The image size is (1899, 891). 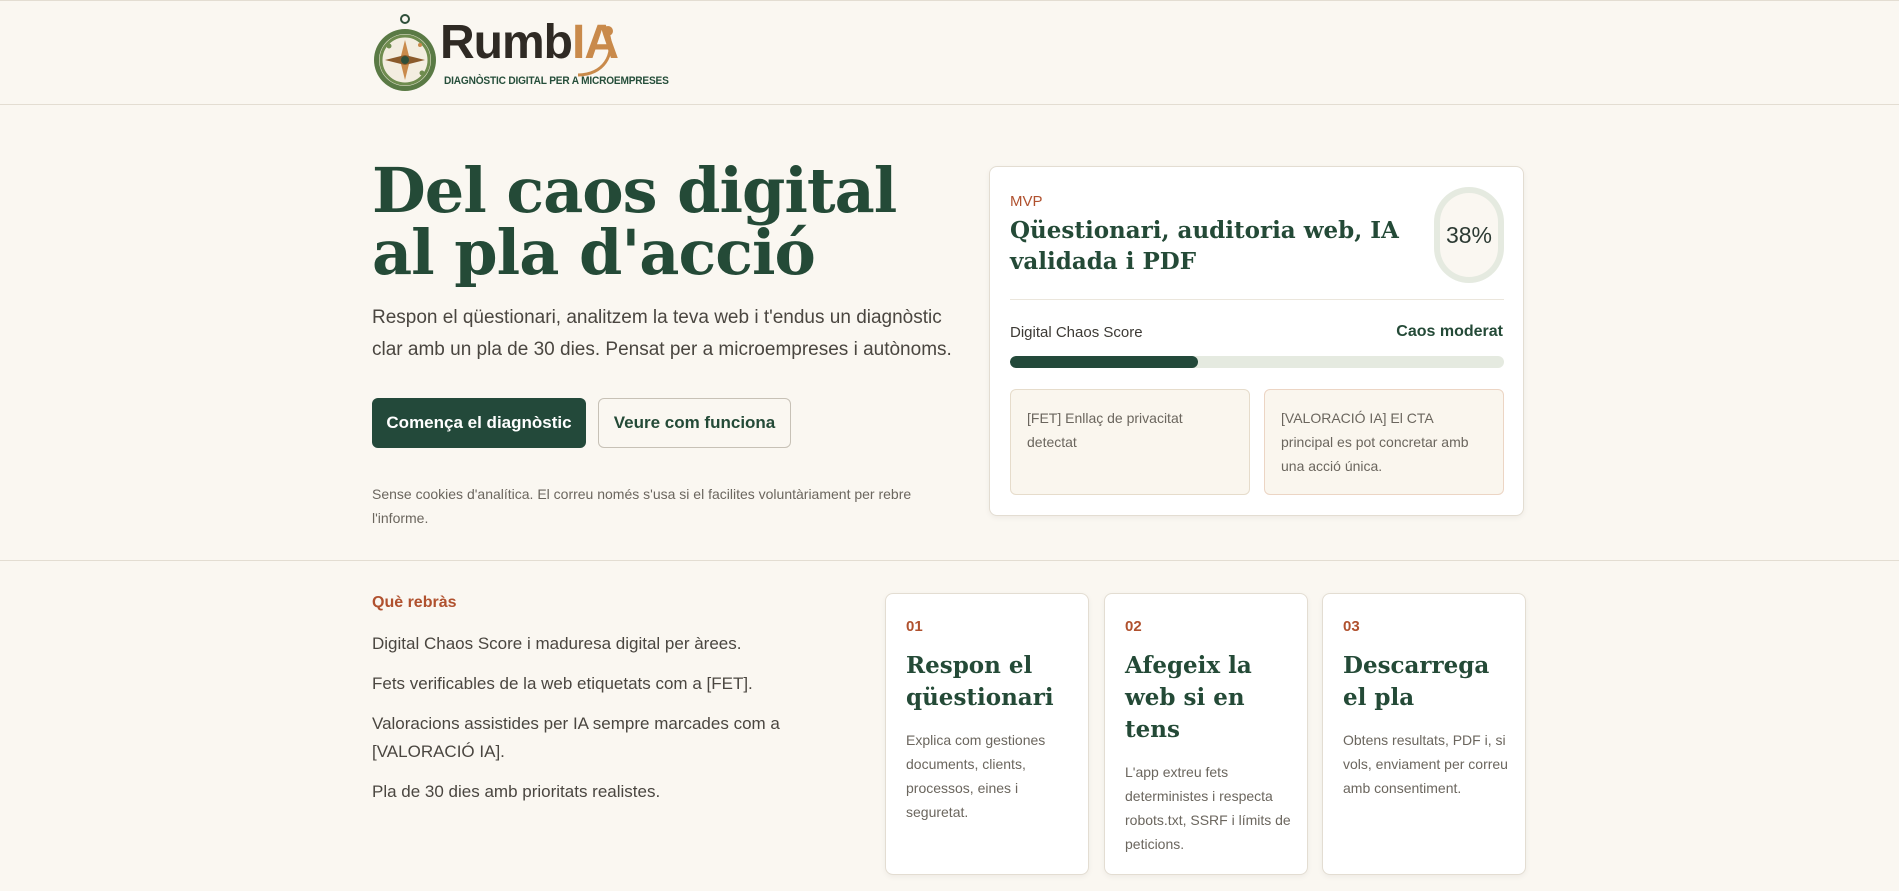 What do you see at coordinates (595, 51) in the screenshot?
I see `brand-swoosh-icon` at bounding box center [595, 51].